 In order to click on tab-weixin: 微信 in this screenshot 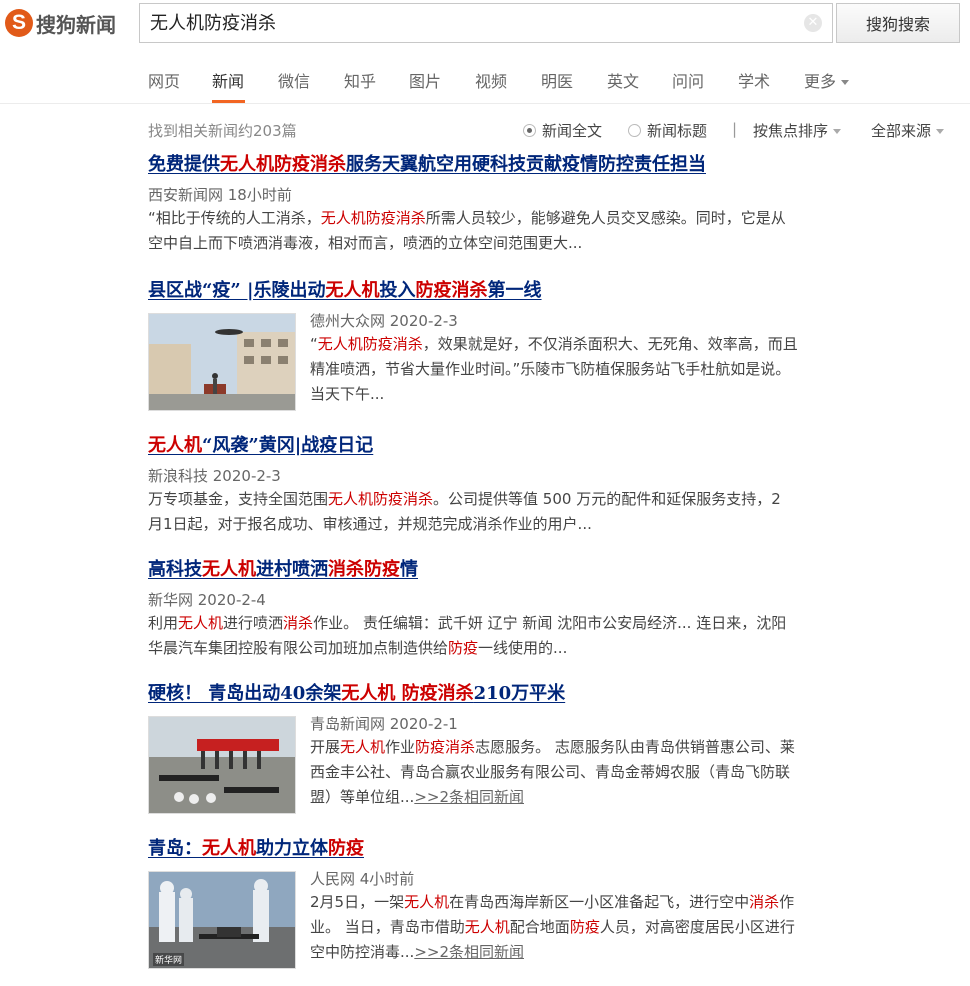, I will do `click(294, 80)`.